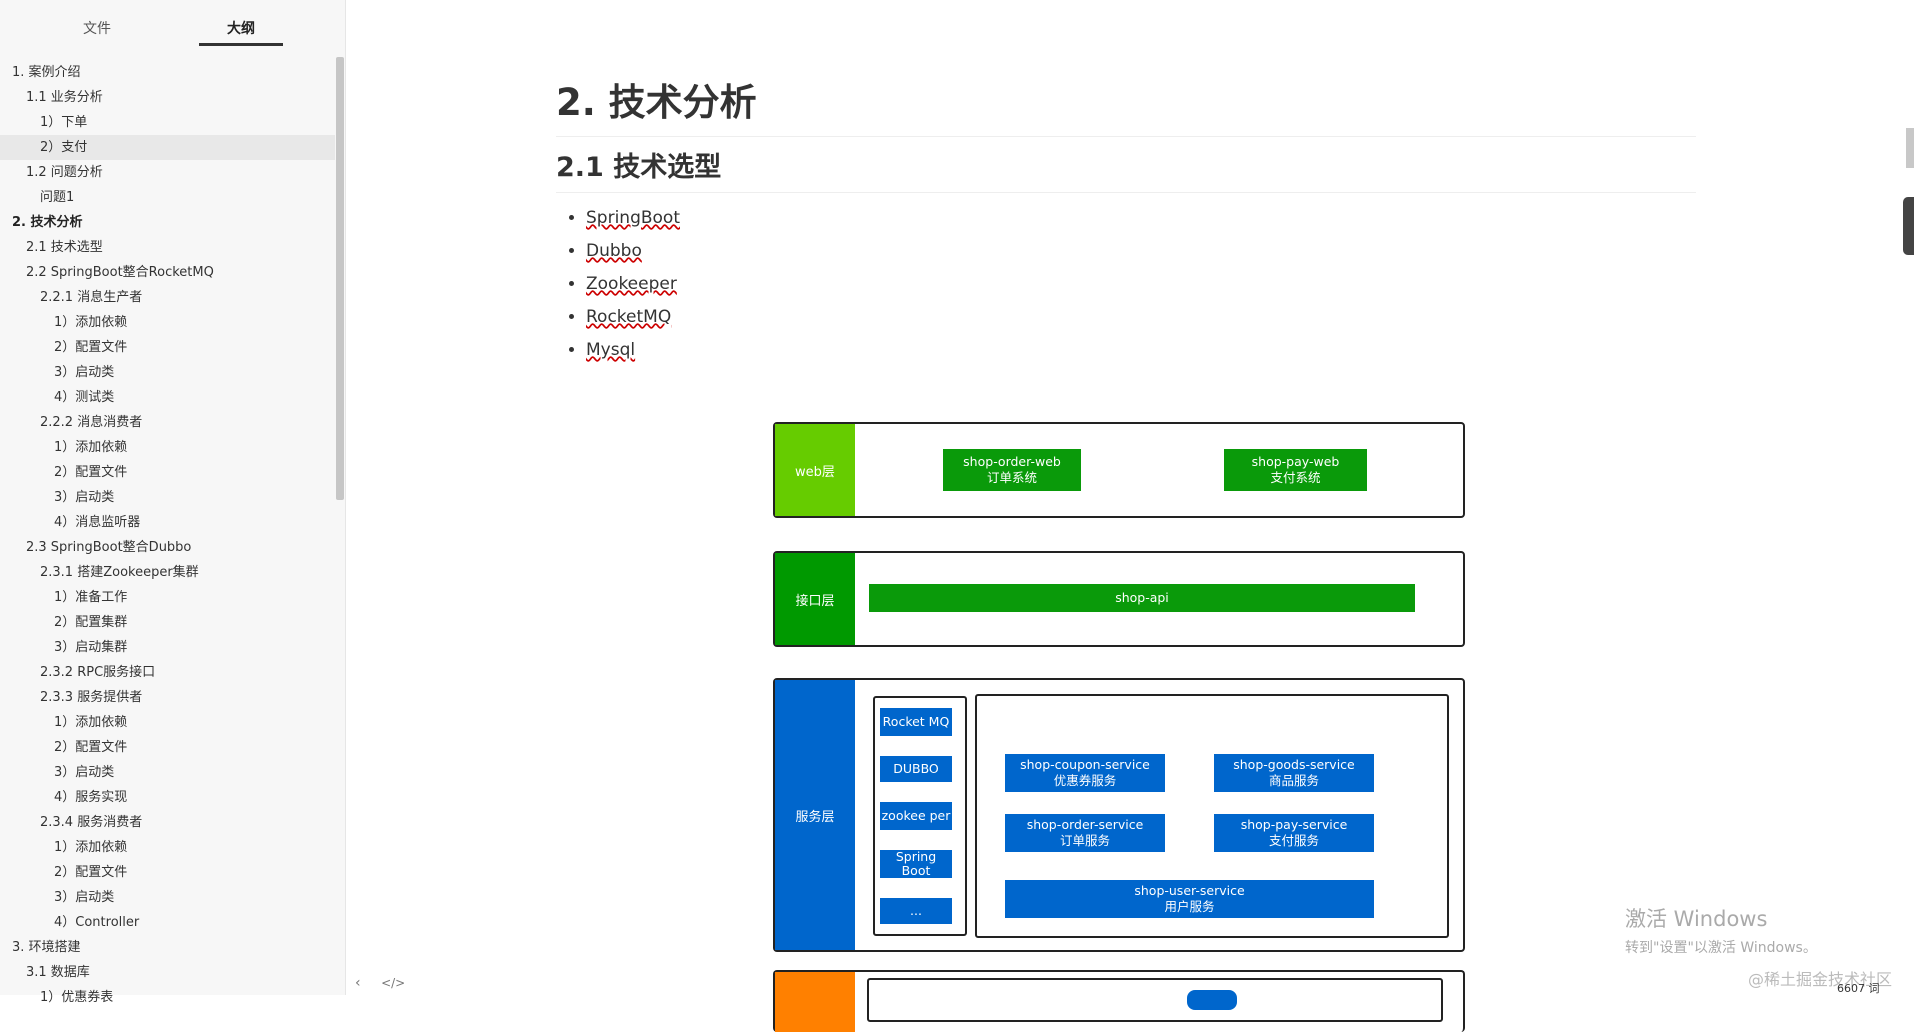 The image size is (1914, 1032). Describe the element at coordinates (167, 597) in the screenshot. I see `outline-item: 1）准备工作` at that location.